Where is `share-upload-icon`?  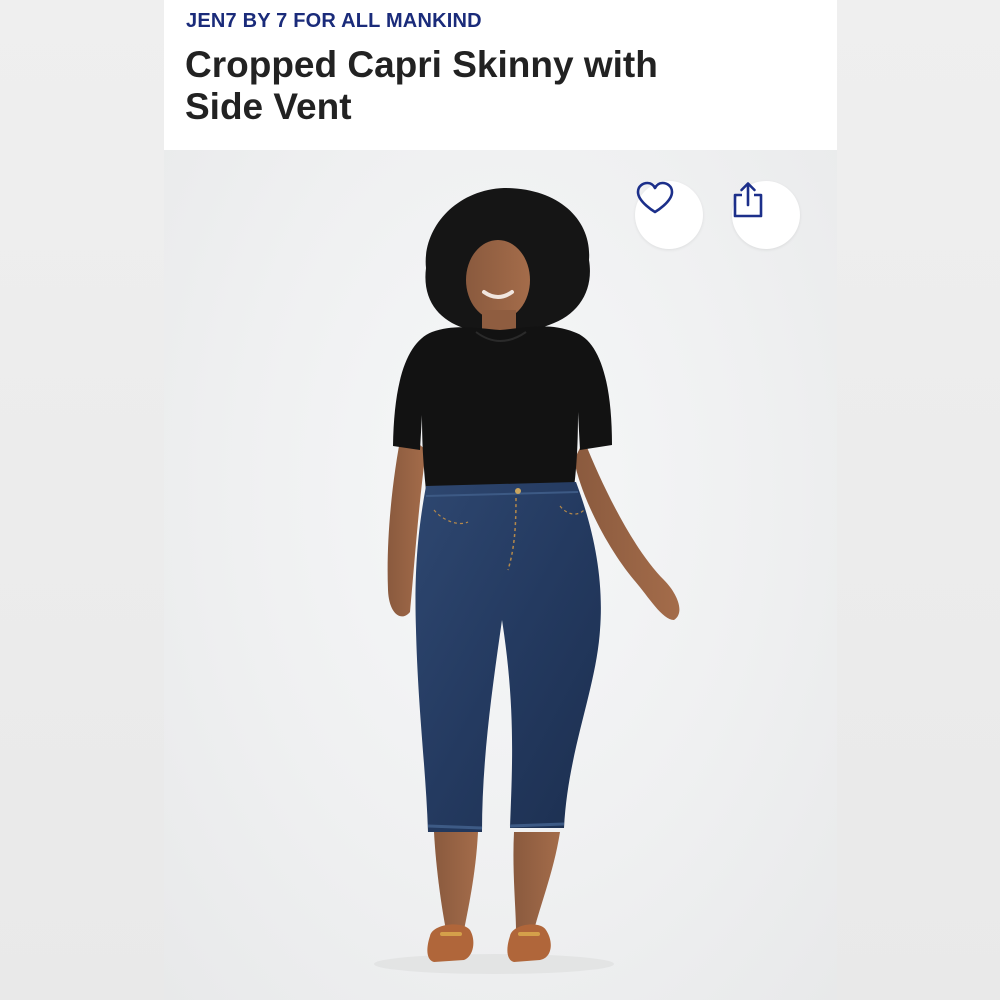
share-upload-icon is located at coordinates (748, 200).